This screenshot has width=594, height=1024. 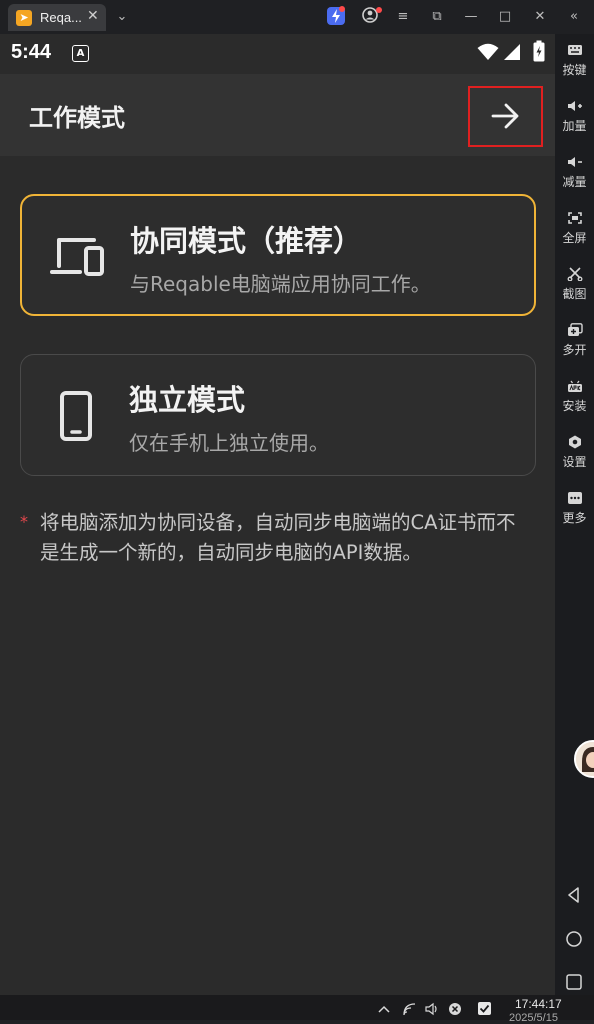 I want to click on sidebar-label: 安装, so click(x=574, y=406).